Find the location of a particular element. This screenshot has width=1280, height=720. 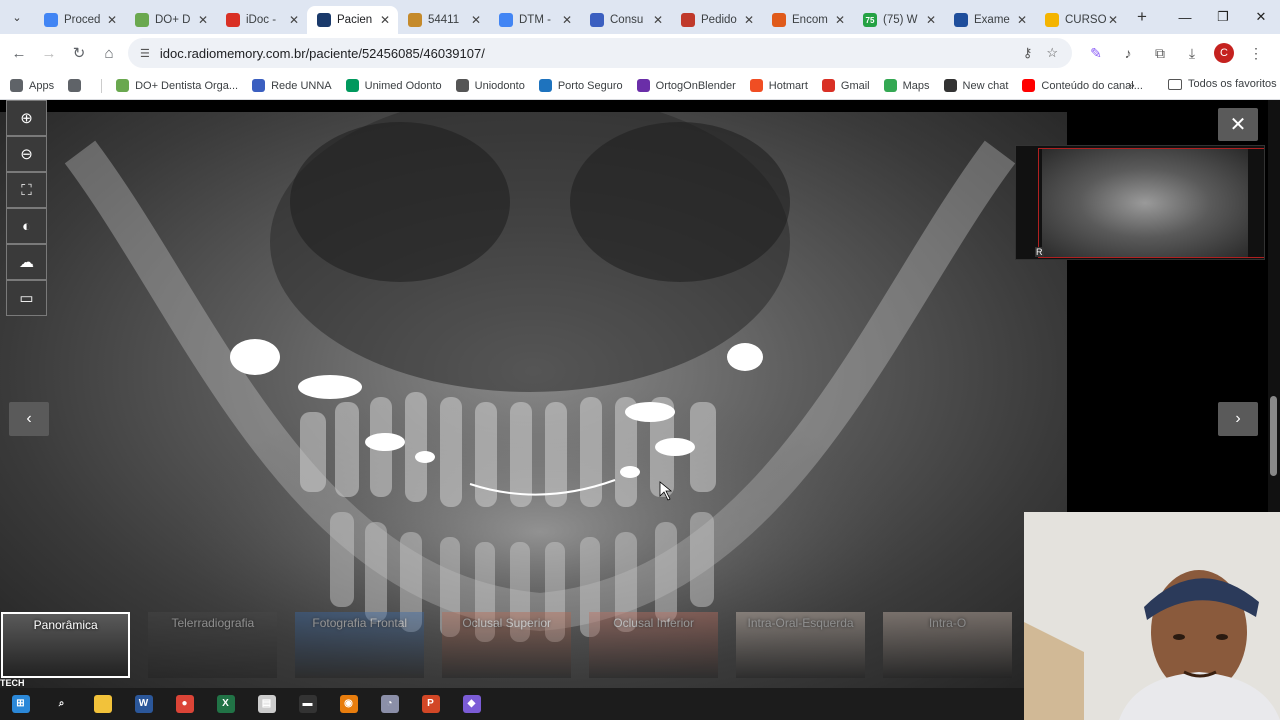

grid-icon is located at coordinates (75, 85).